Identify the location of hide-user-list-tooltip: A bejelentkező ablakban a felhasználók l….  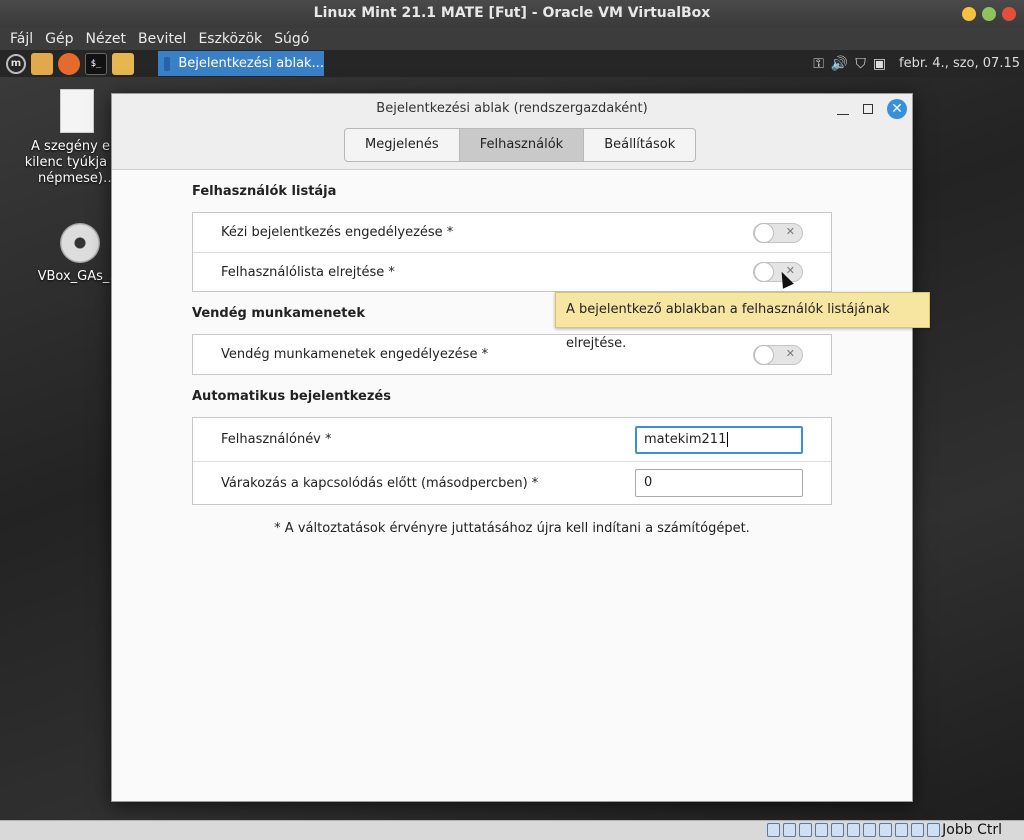
(742, 321).